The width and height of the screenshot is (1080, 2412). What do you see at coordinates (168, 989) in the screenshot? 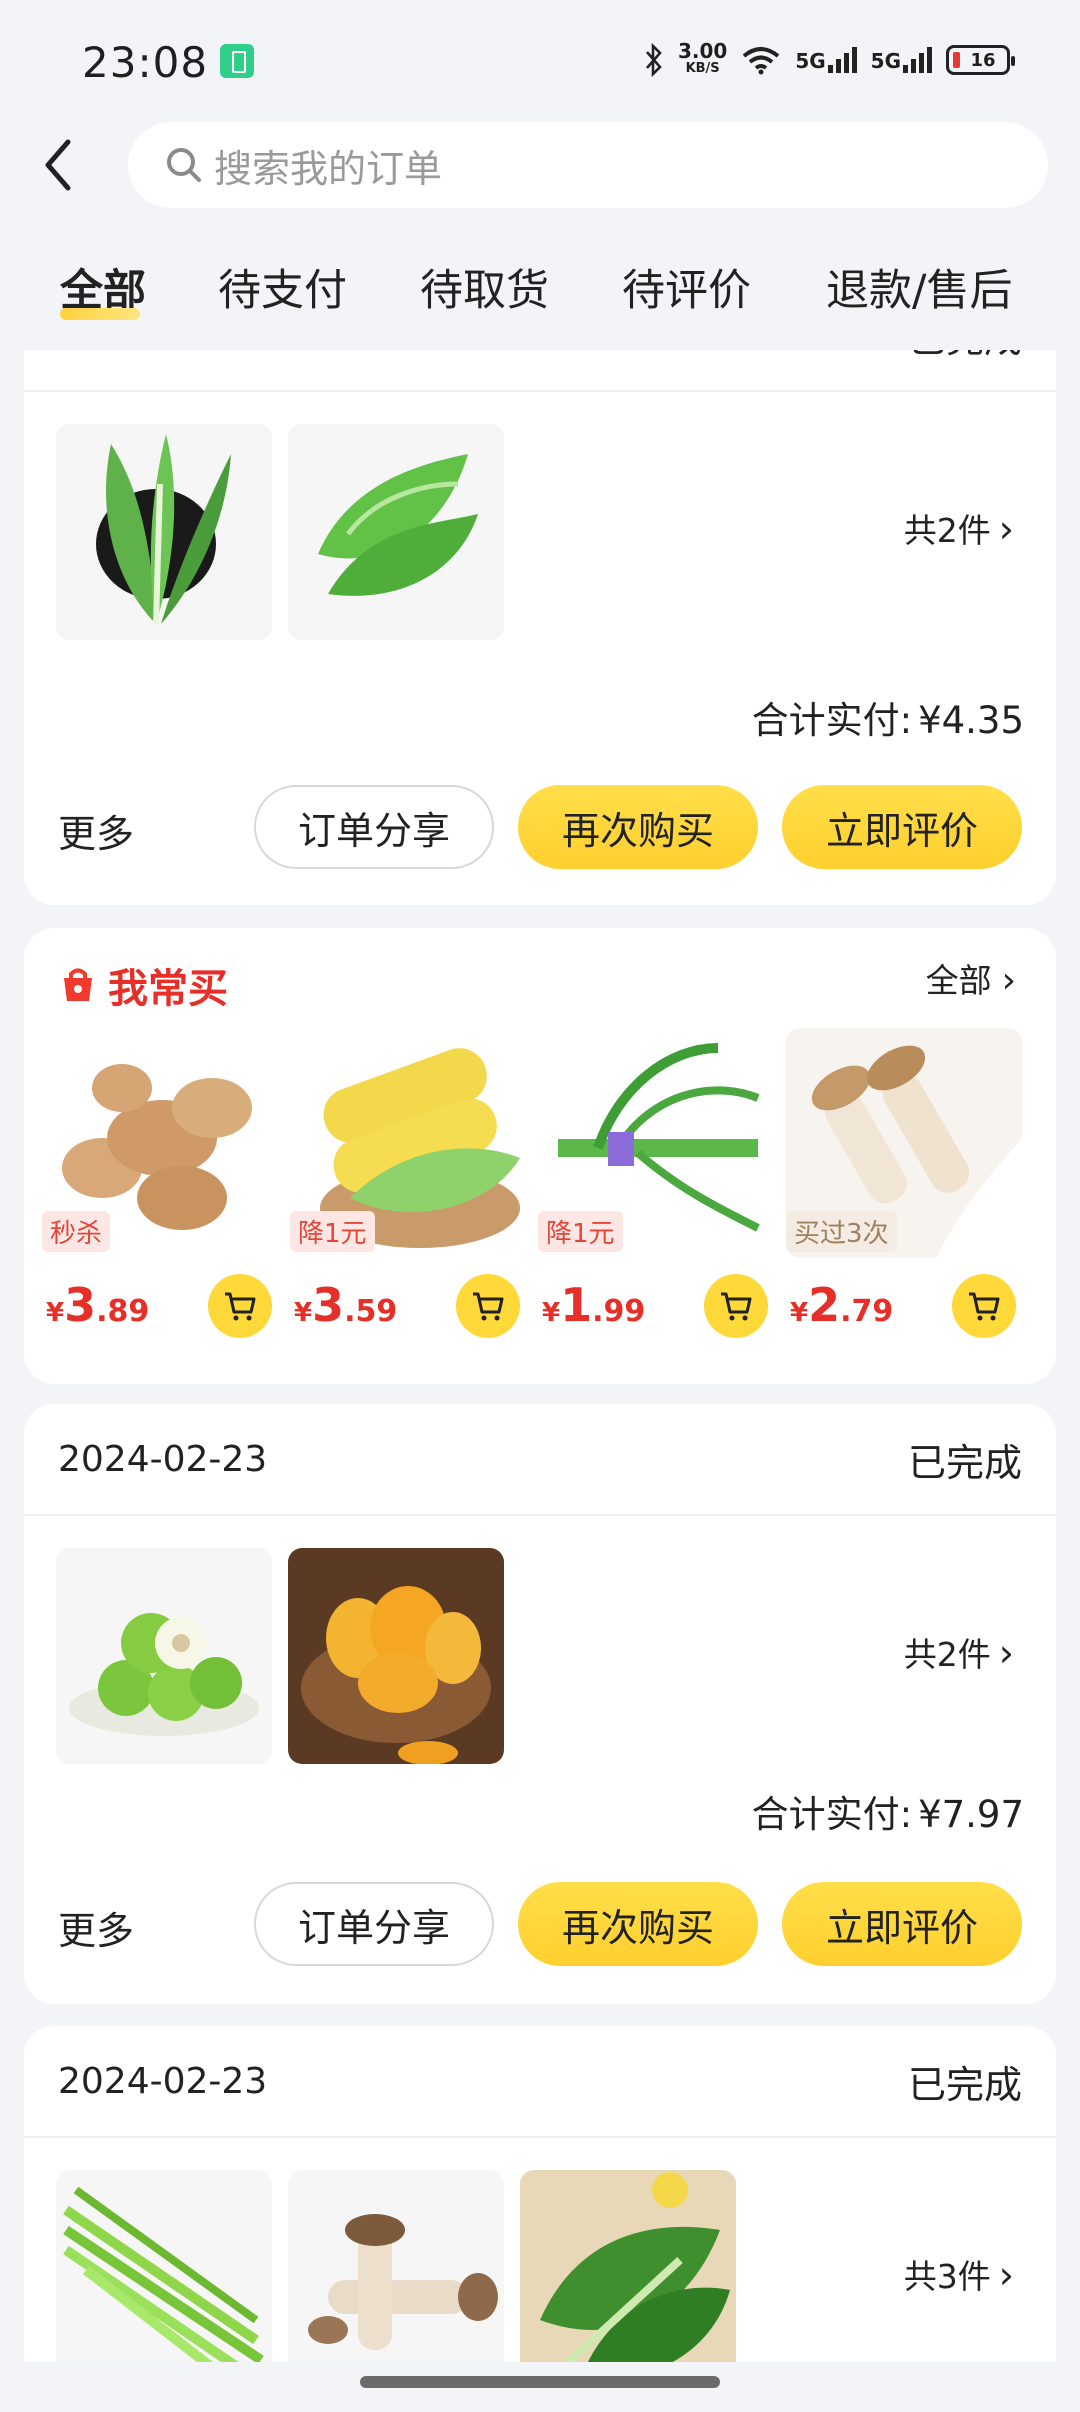
I see `frequent-title-text: 我常买` at bounding box center [168, 989].